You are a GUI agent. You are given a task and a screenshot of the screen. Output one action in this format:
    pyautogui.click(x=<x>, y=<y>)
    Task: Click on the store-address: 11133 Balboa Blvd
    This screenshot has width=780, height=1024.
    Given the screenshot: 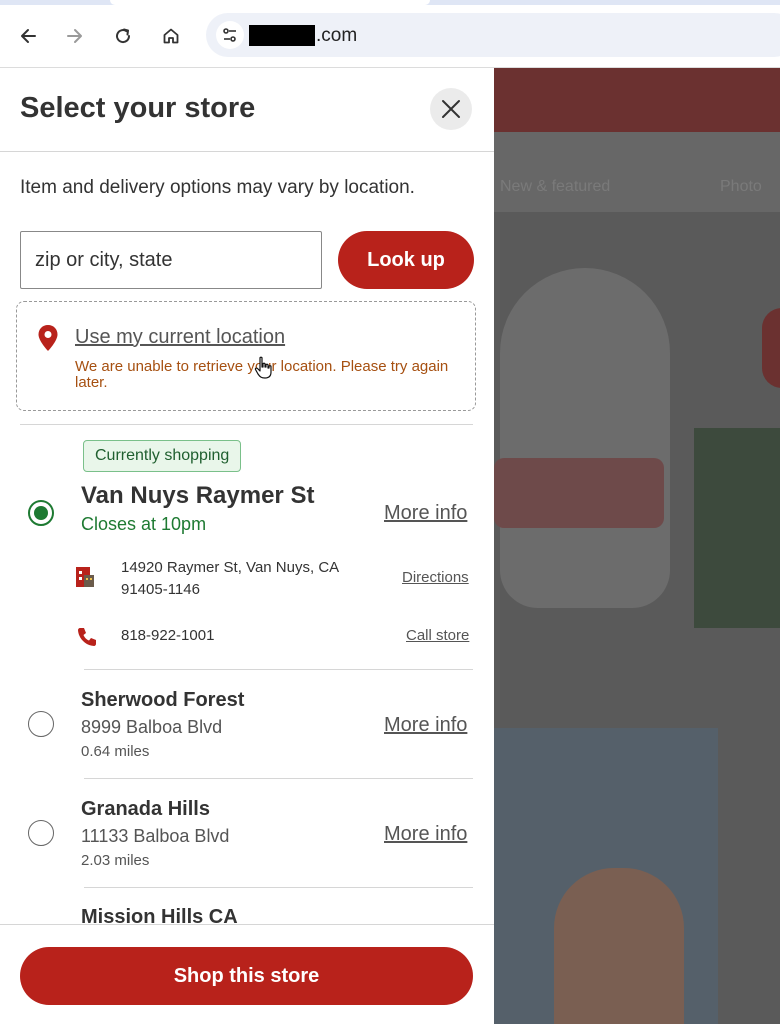 What is the action you would take?
    pyautogui.click(x=155, y=836)
    